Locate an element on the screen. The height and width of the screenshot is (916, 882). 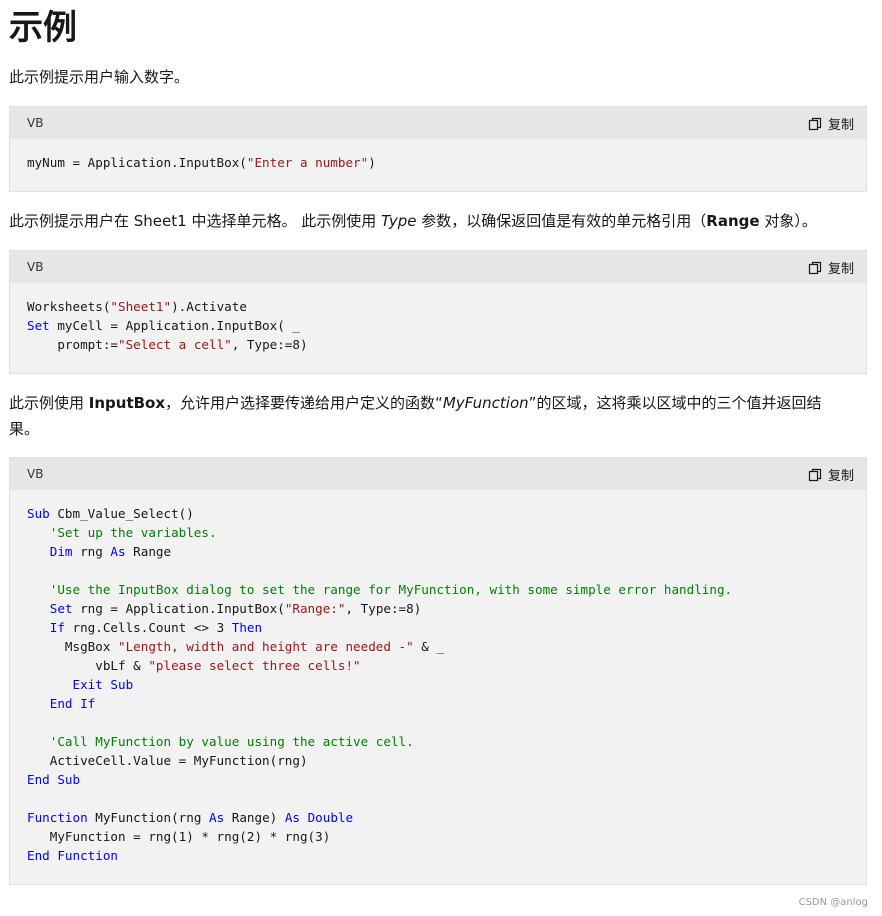
code-token: vbLf & is located at coordinates (88, 665).